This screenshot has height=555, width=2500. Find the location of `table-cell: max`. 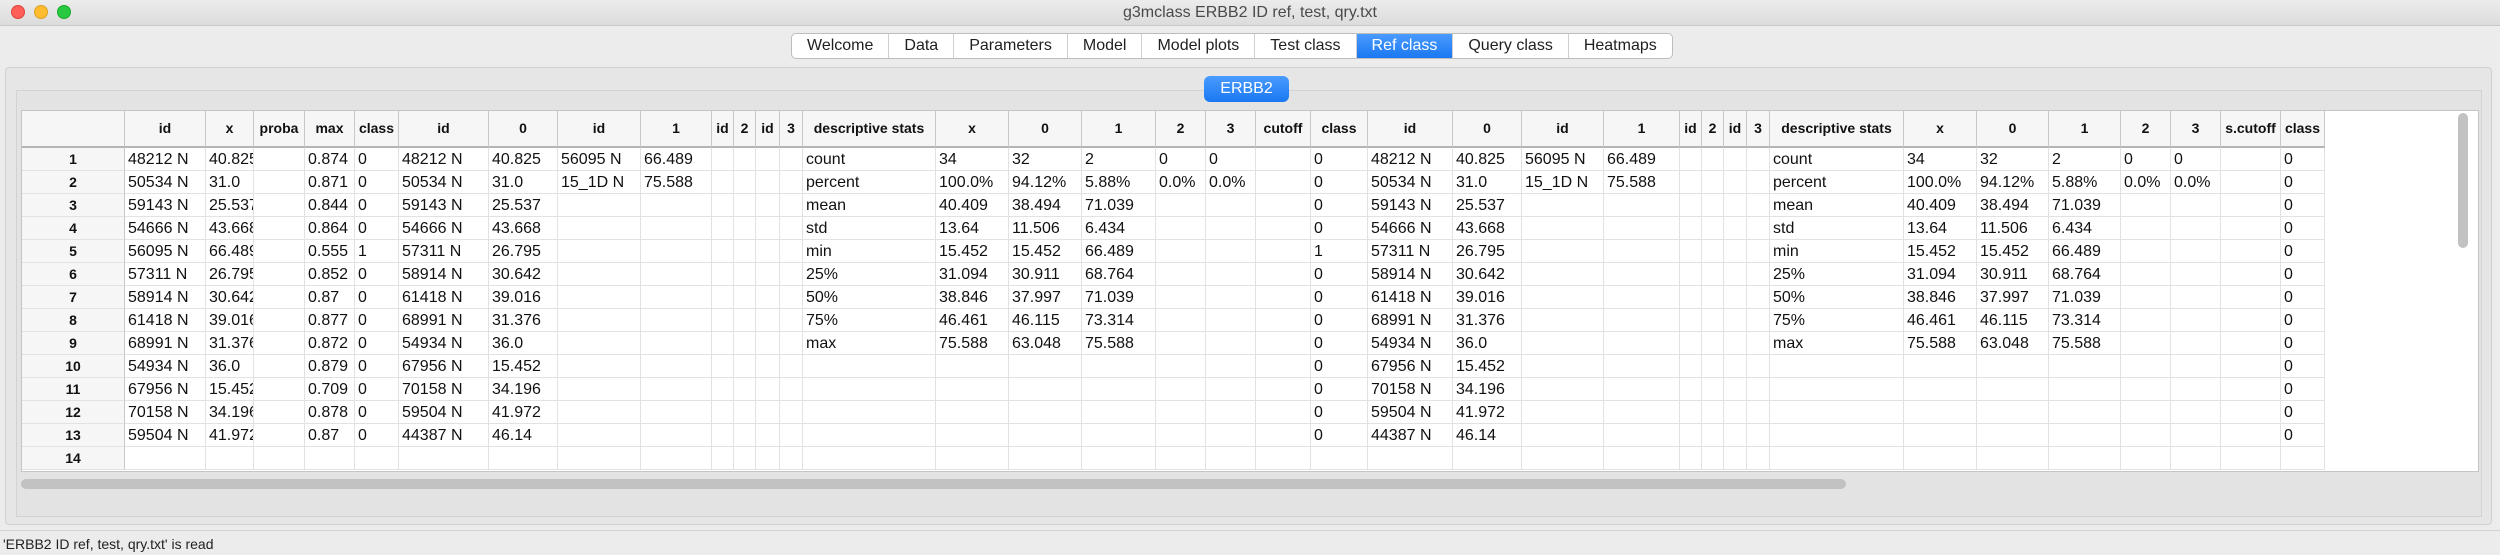

table-cell: max is located at coordinates (1837, 343).